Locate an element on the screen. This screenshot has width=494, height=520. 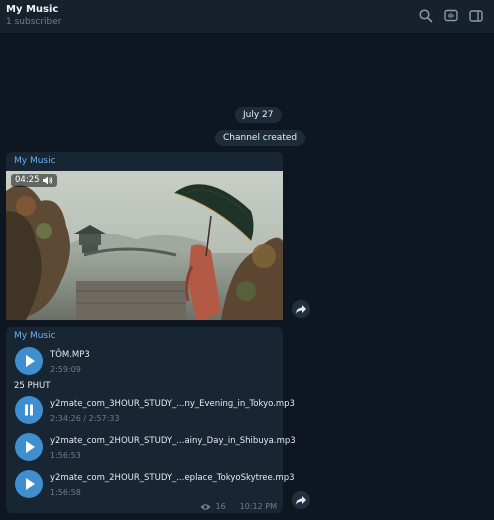
date-pill: July 27 is located at coordinates (258, 115).